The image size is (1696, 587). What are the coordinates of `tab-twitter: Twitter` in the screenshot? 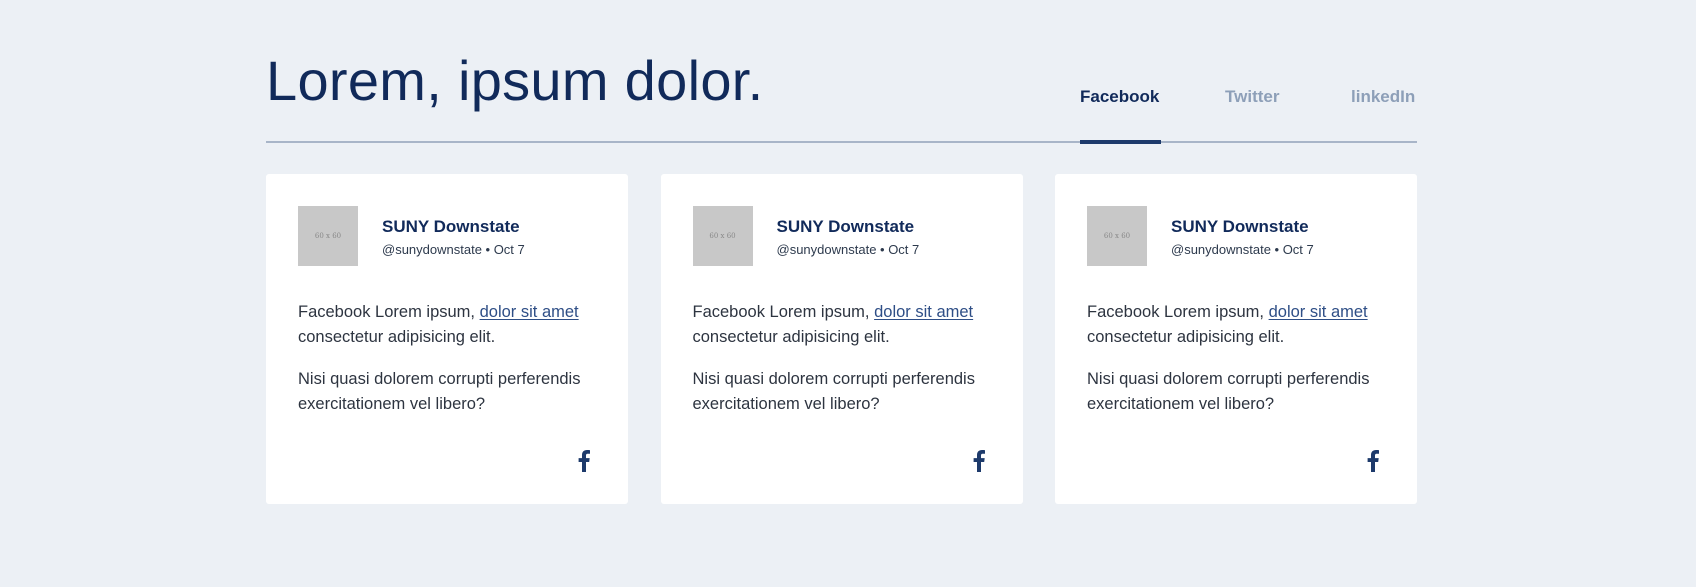 It's located at (1256, 70).